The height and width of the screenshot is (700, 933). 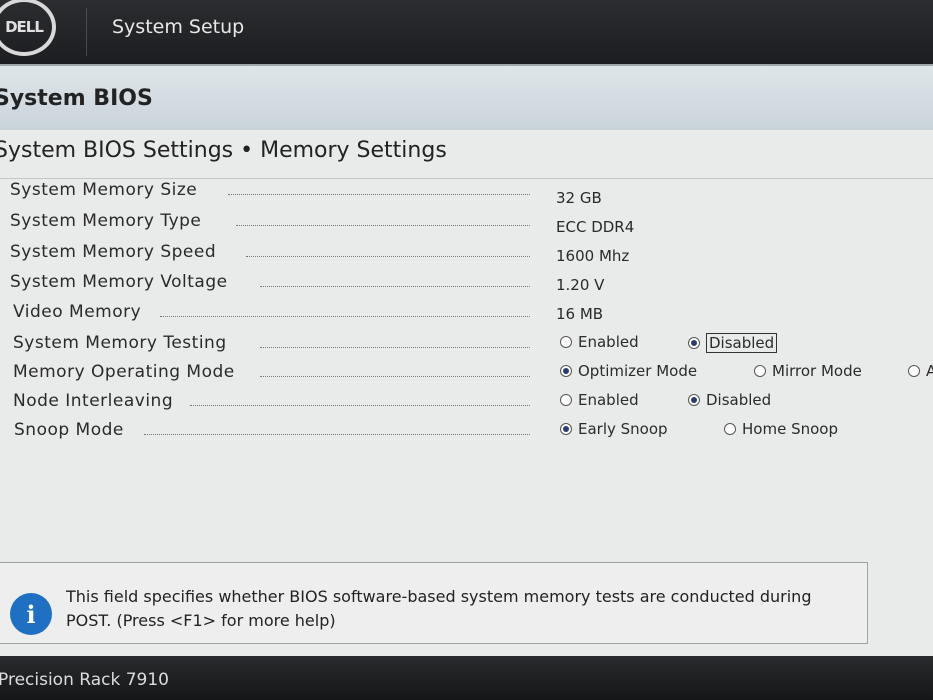 What do you see at coordinates (595, 227) in the screenshot?
I see `field-value: ECC DDR4` at bounding box center [595, 227].